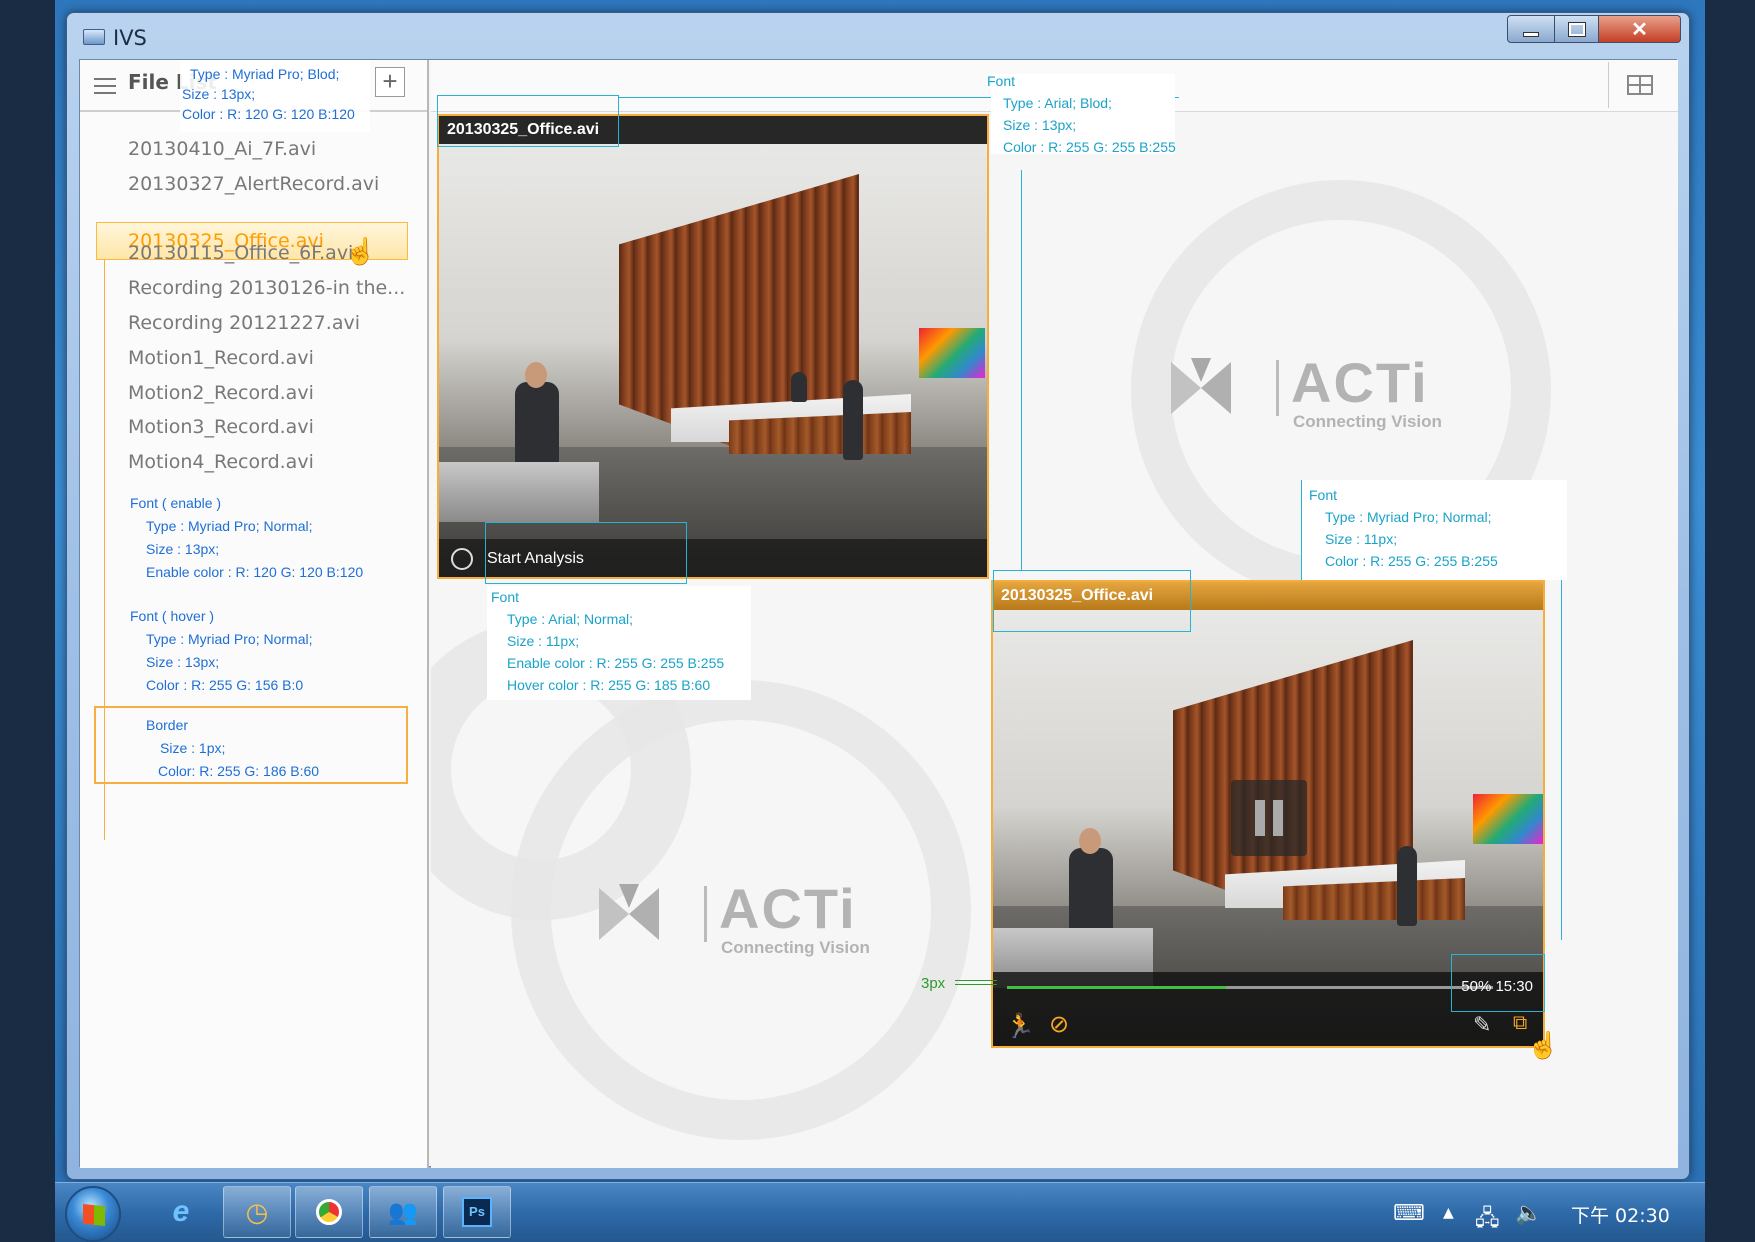 This screenshot has height=1242, width=1755. What do you see at coordinates (239, 771) in the screenshot?
I see `annotation-line: Color: R: 255 G: 186 B:60` at bounding box center [239, 771].